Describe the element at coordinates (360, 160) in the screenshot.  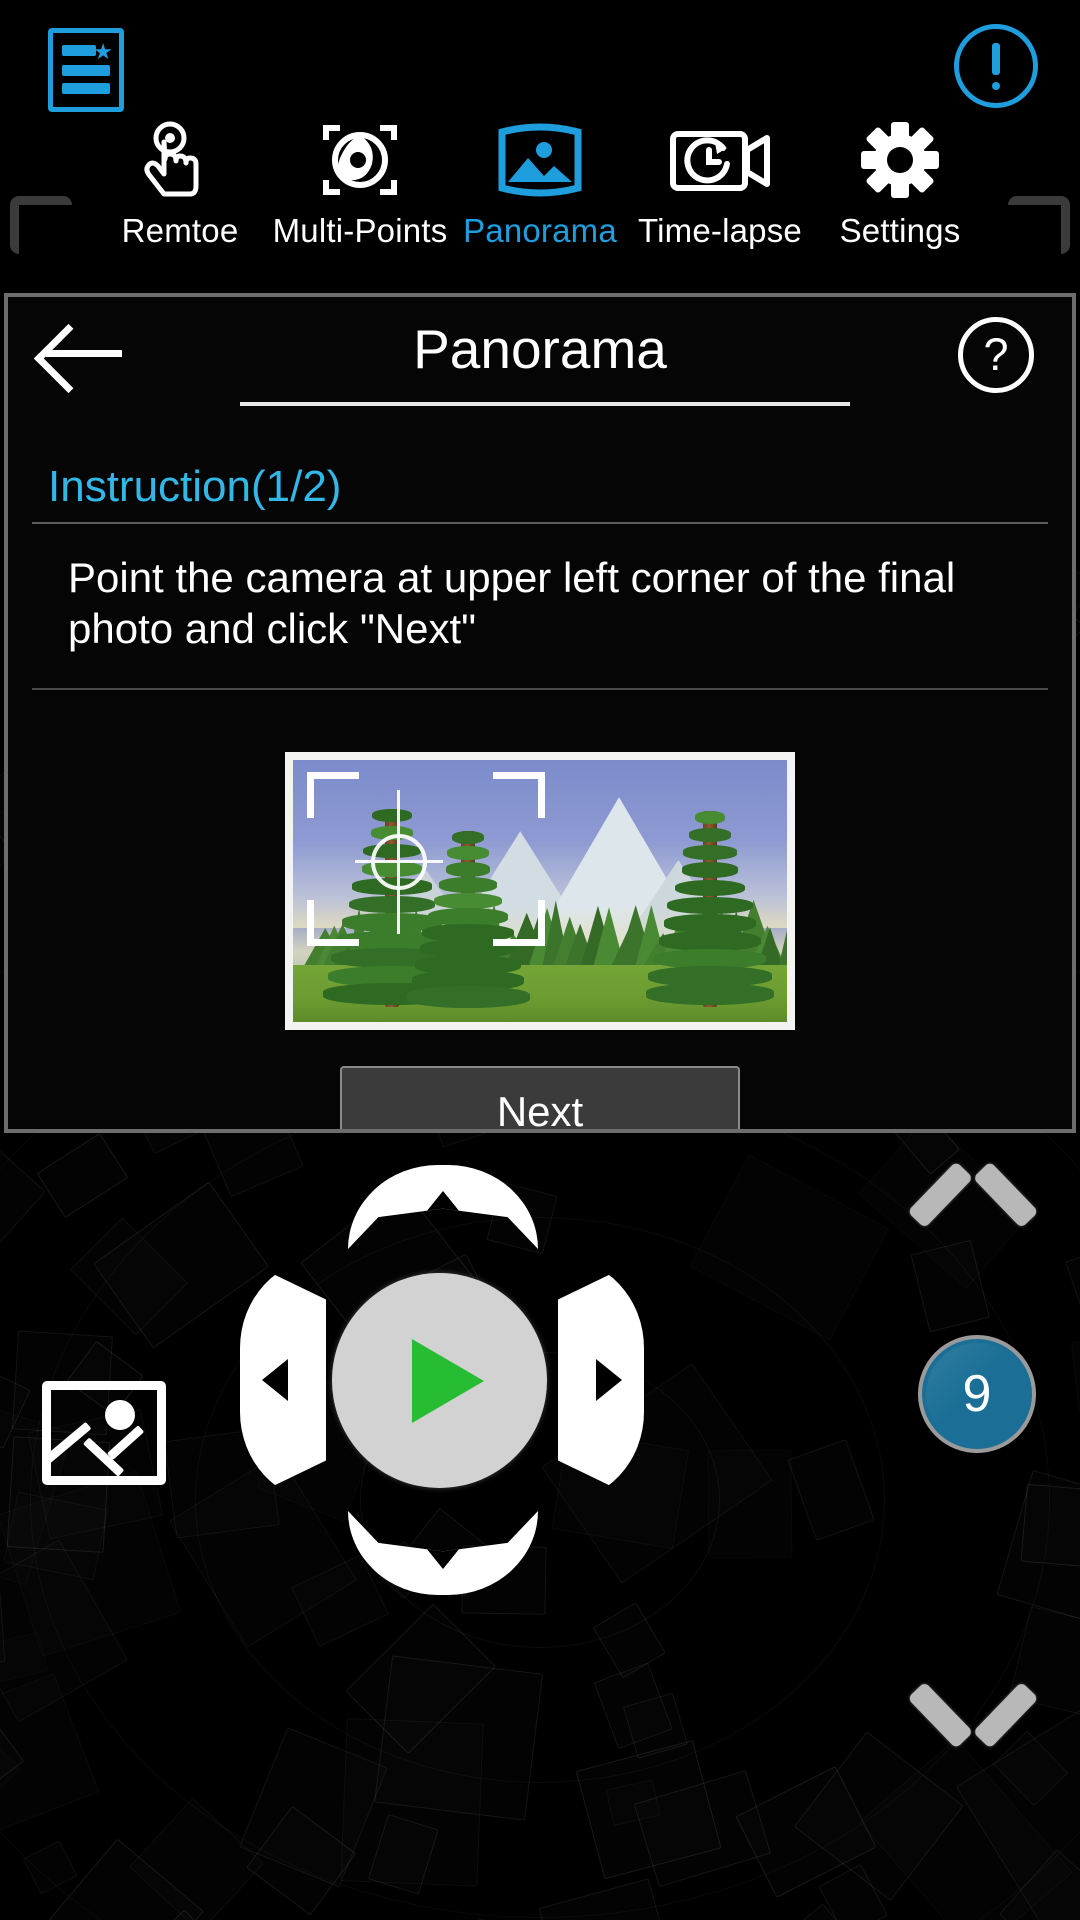
I see `aperture-icon` at that location.